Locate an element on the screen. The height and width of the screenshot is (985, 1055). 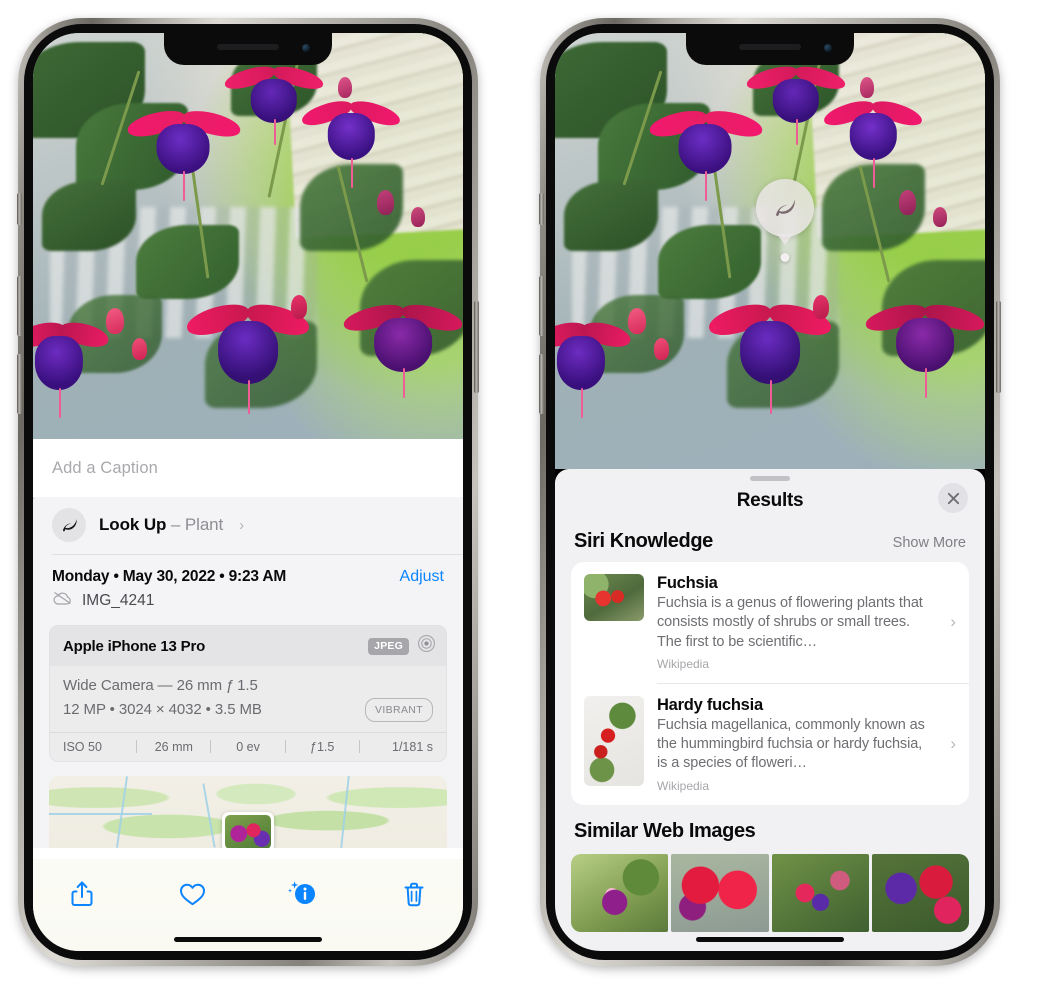
metadata-badges: JPEG is located at coordinates (402, 646).